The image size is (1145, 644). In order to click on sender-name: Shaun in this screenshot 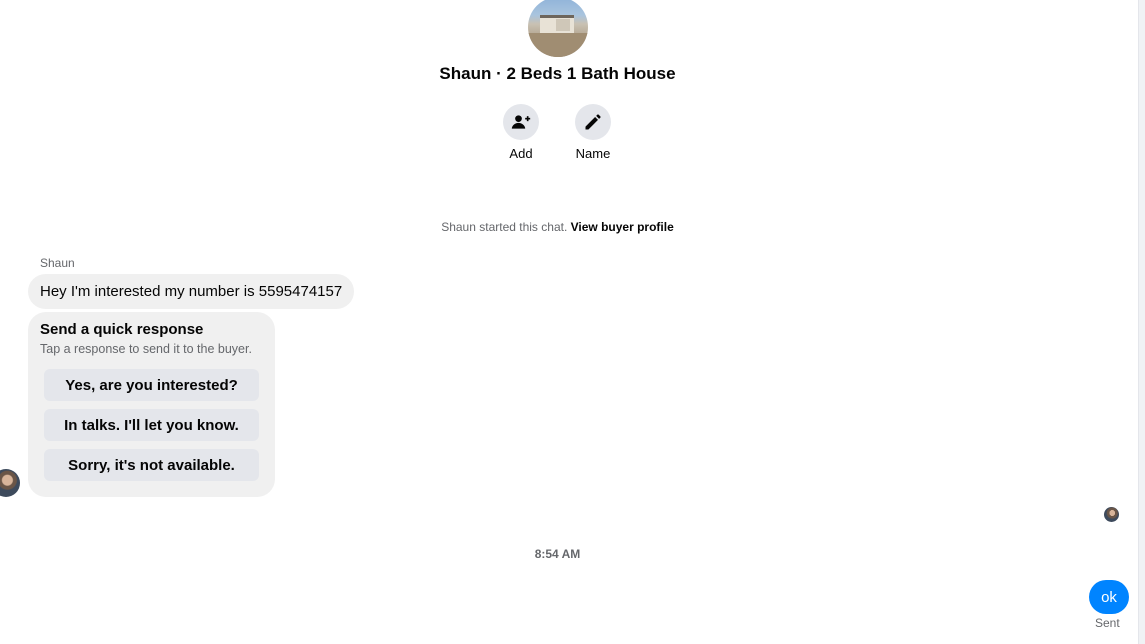, I will do `click(57, 263)`.